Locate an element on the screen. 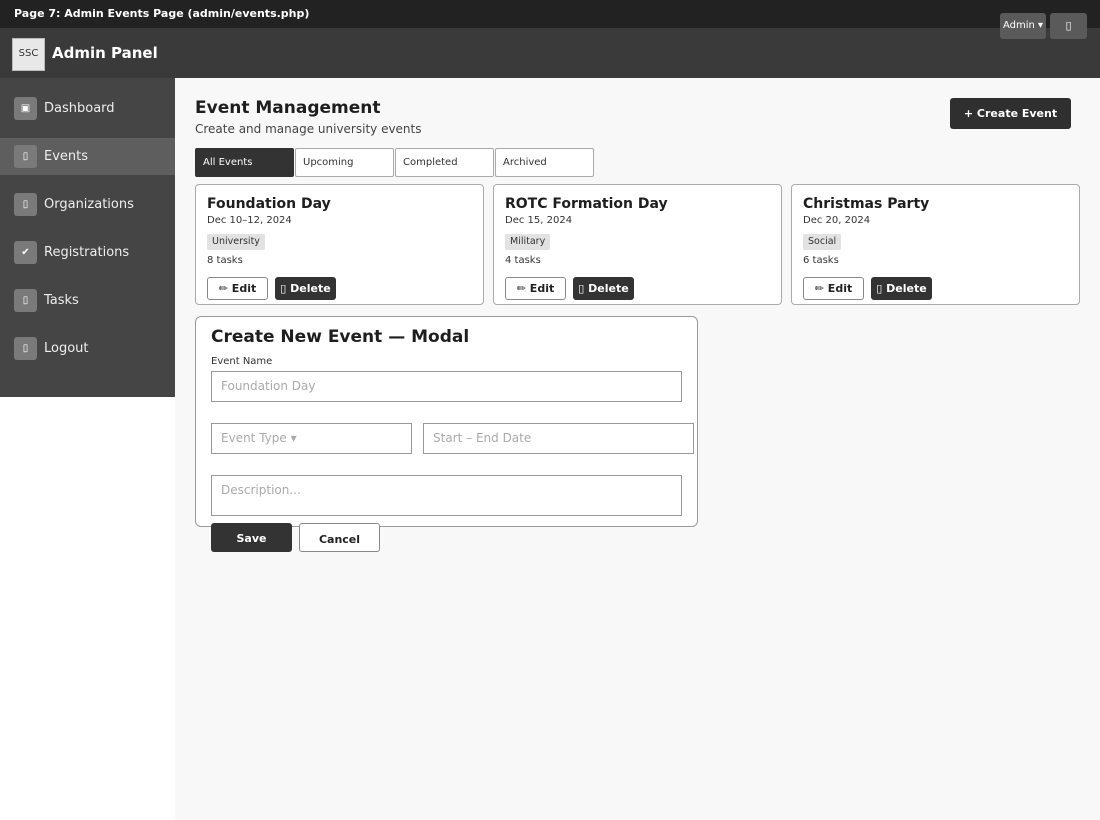 The image size is (1100, 820). organizations-icon: ▯ is located at coordinates (25, 204).